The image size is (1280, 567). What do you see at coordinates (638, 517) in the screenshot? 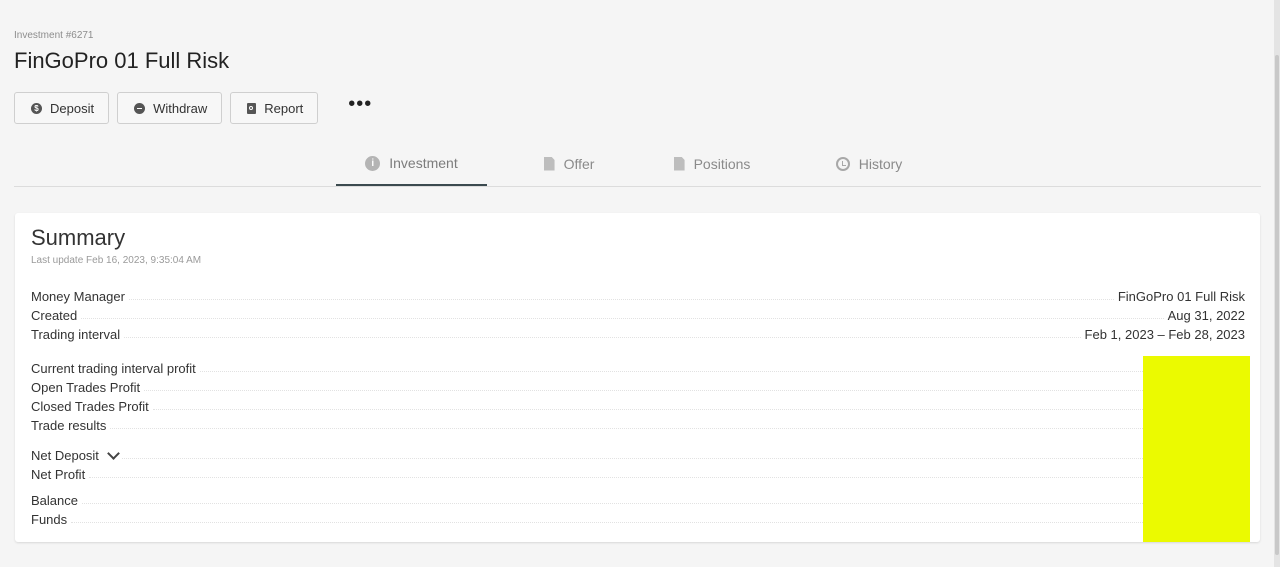
I see `row-funds: Funds` at bounding box center [638, 517].